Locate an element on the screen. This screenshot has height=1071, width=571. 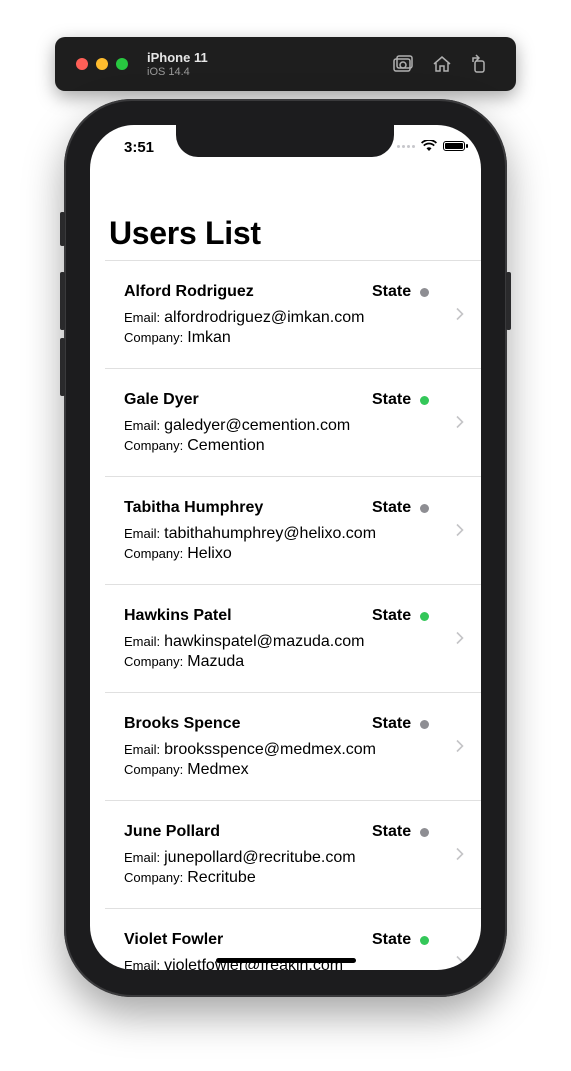
close-window-button is located at coordinates (82, 64).